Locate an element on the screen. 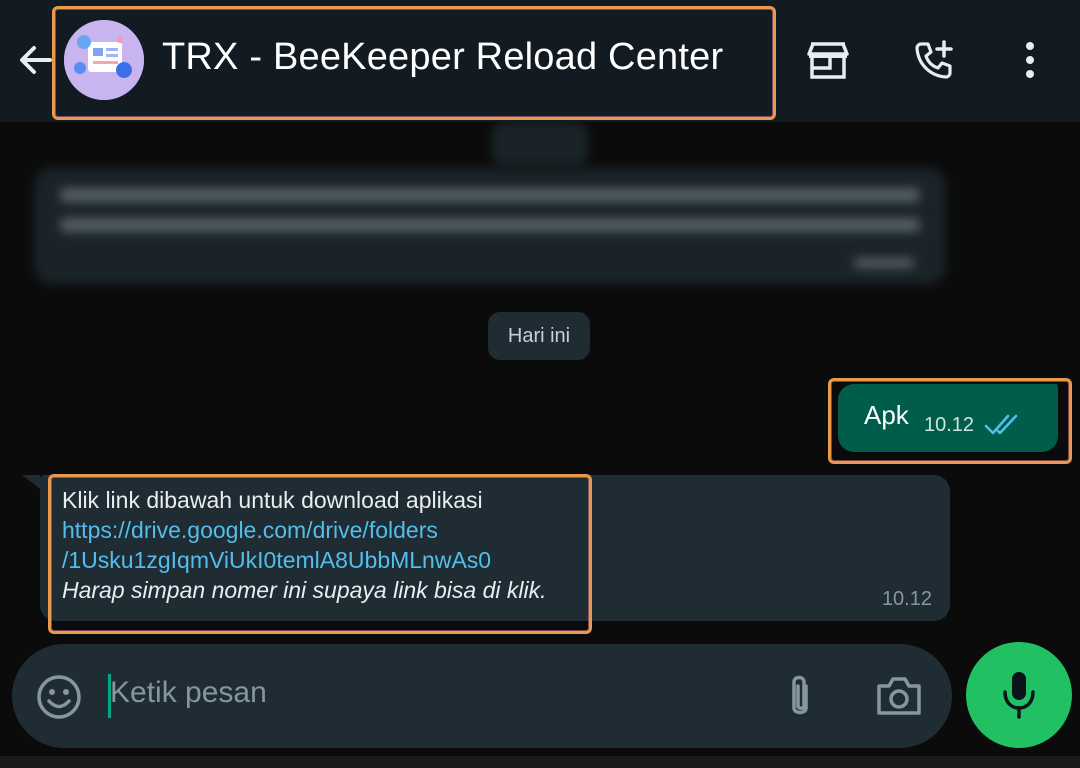  outgoing-message: Apk 10.12 is located at coordinates (948, 418).